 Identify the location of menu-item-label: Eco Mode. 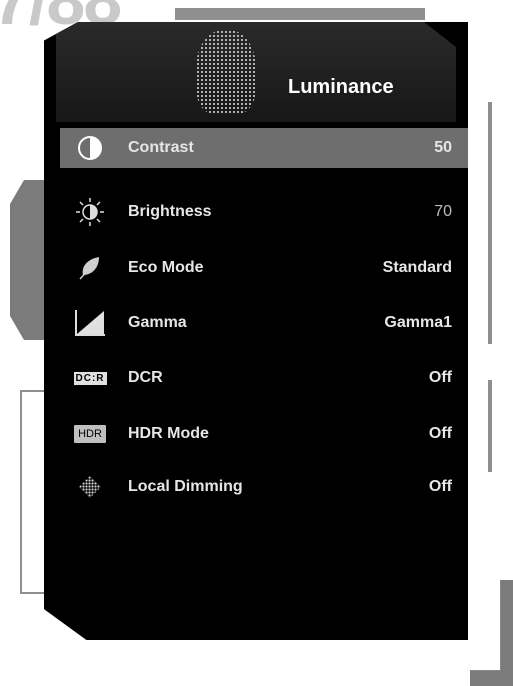
(166, 267).